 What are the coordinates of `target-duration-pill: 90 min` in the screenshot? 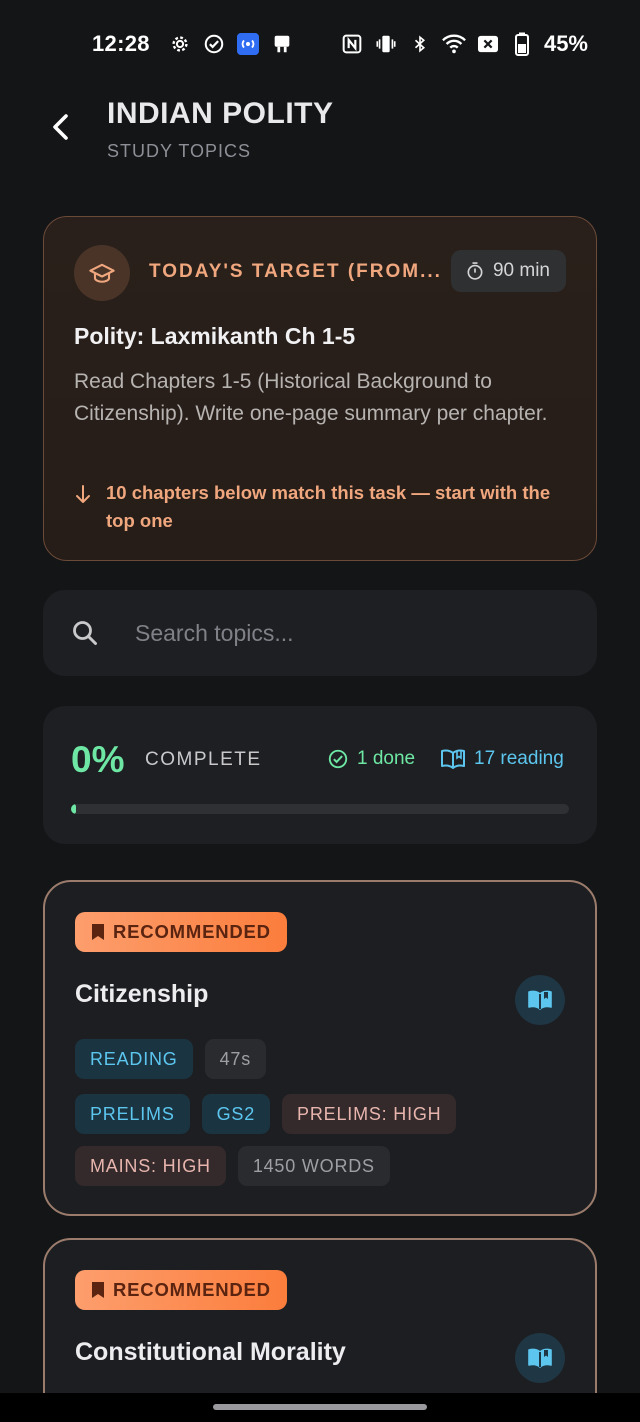 It's located at (508, 271).